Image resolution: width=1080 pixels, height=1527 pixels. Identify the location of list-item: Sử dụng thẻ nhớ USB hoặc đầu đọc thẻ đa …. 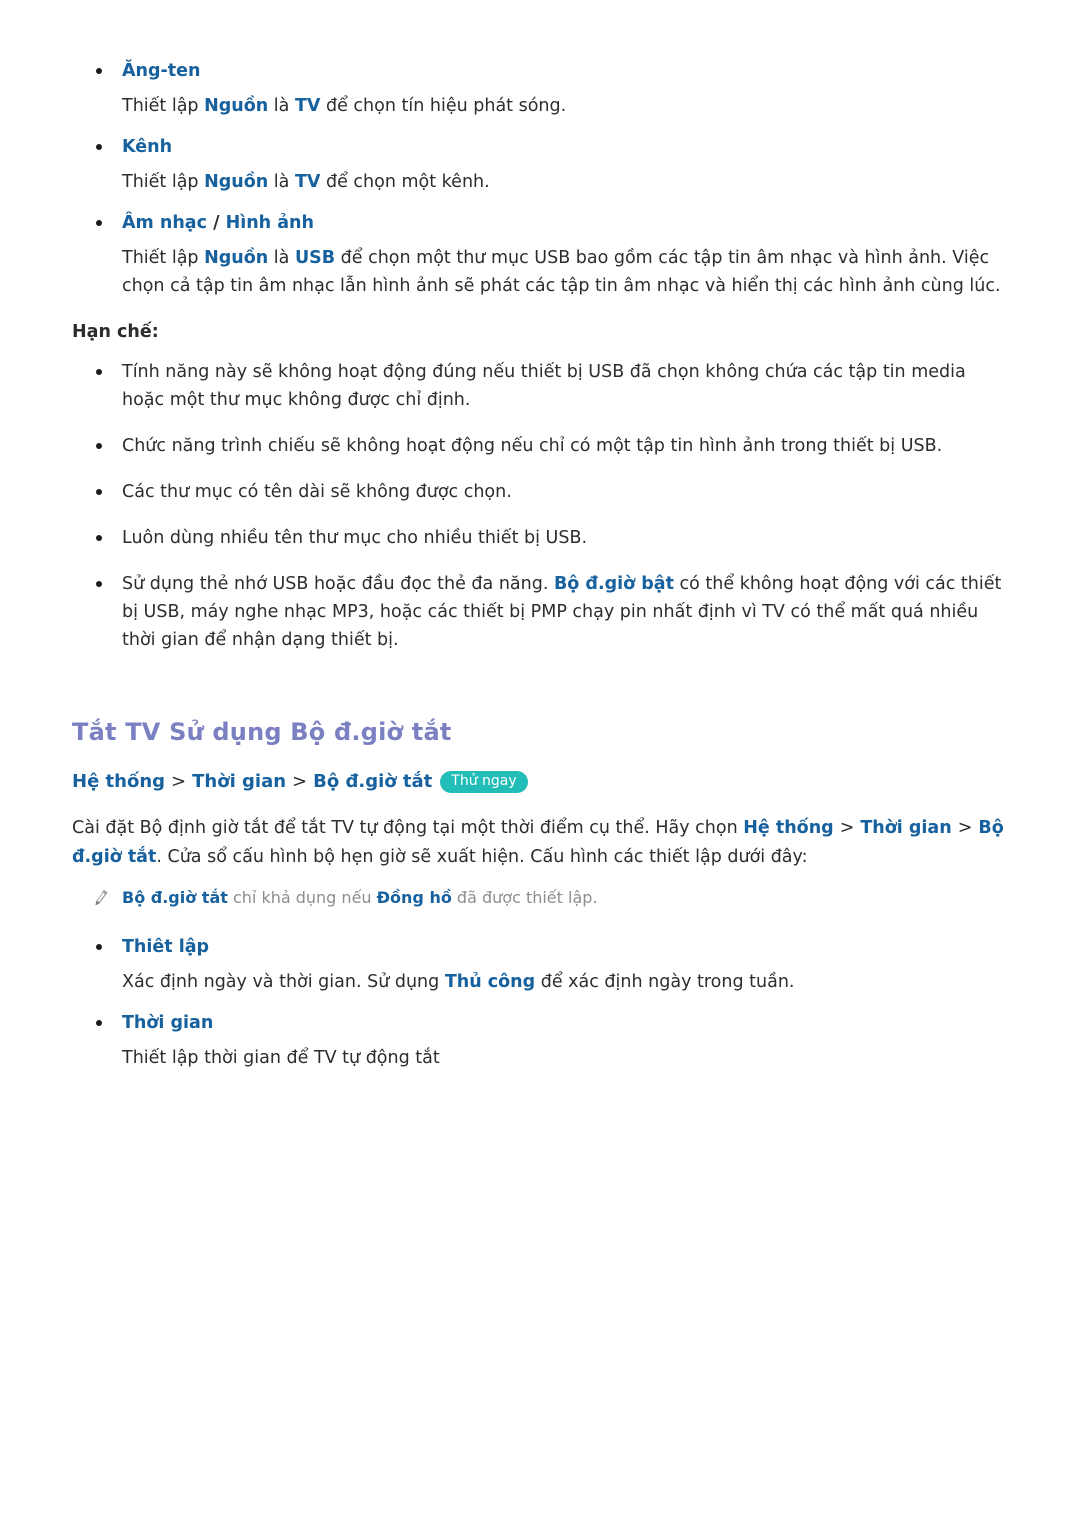
(540, 612).